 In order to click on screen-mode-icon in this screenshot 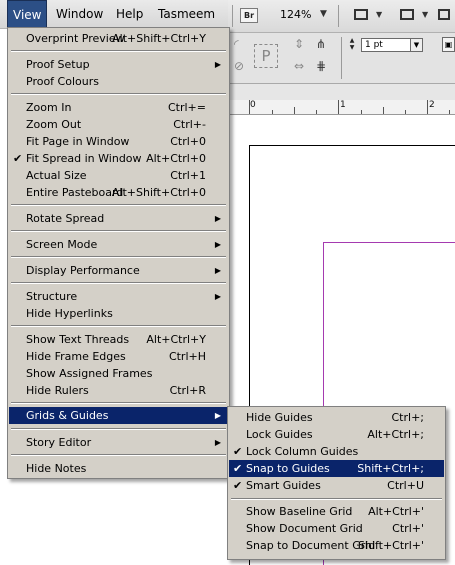, I will do `click(408, 15)`.